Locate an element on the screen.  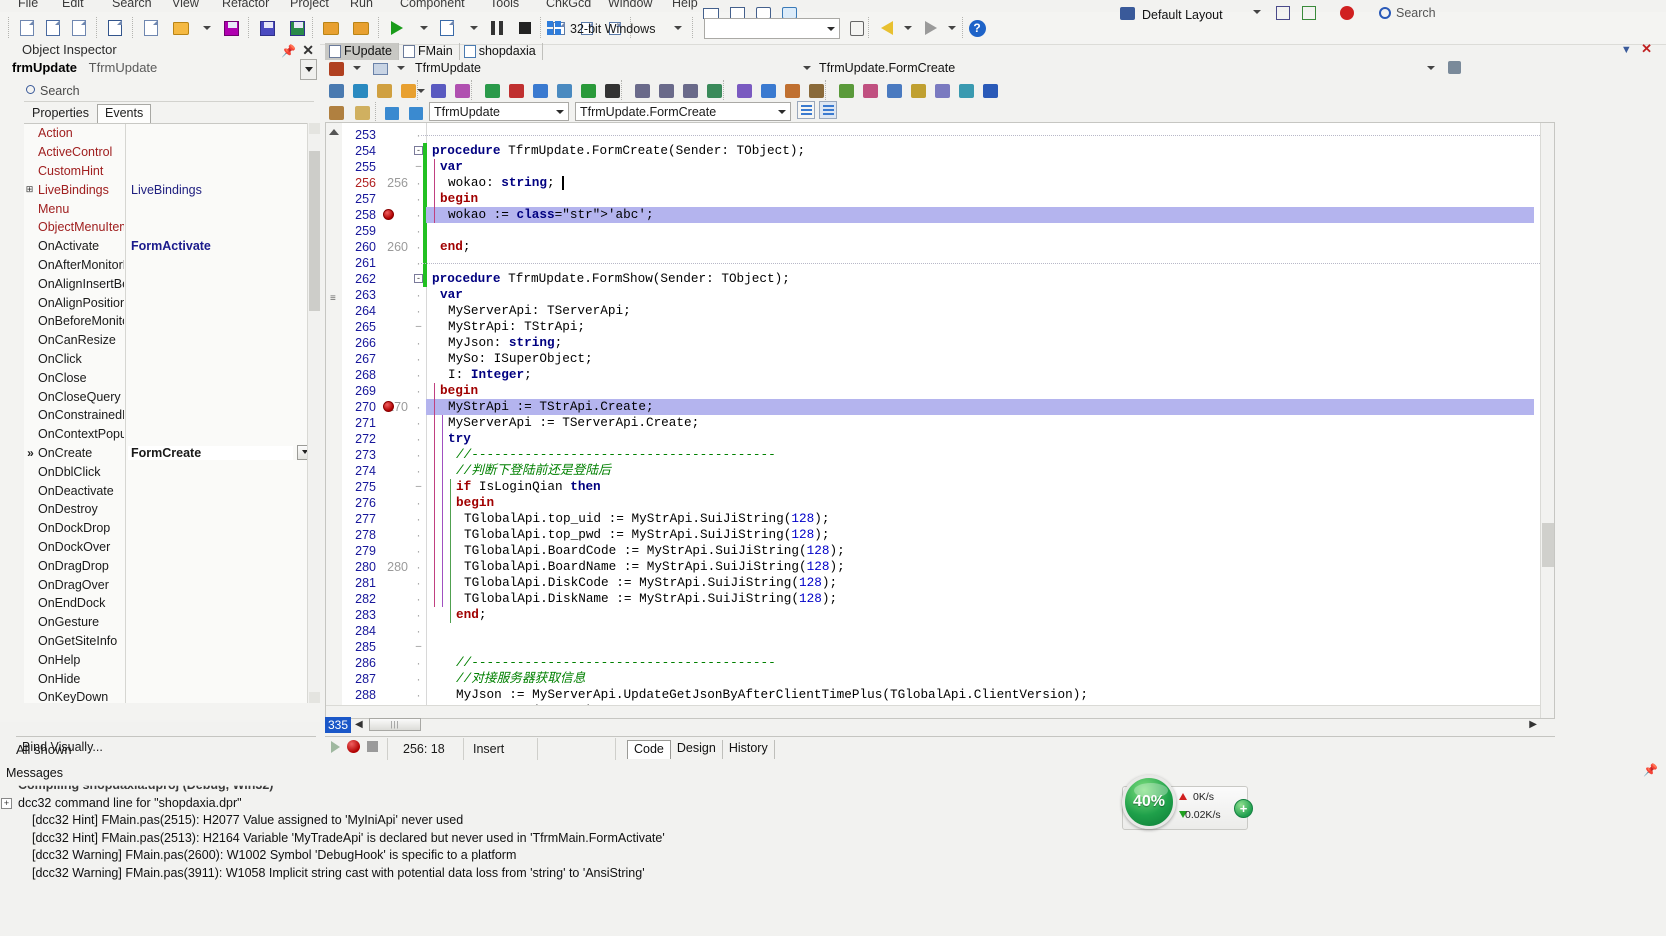
module-icon is located at coordinates (870, 91).